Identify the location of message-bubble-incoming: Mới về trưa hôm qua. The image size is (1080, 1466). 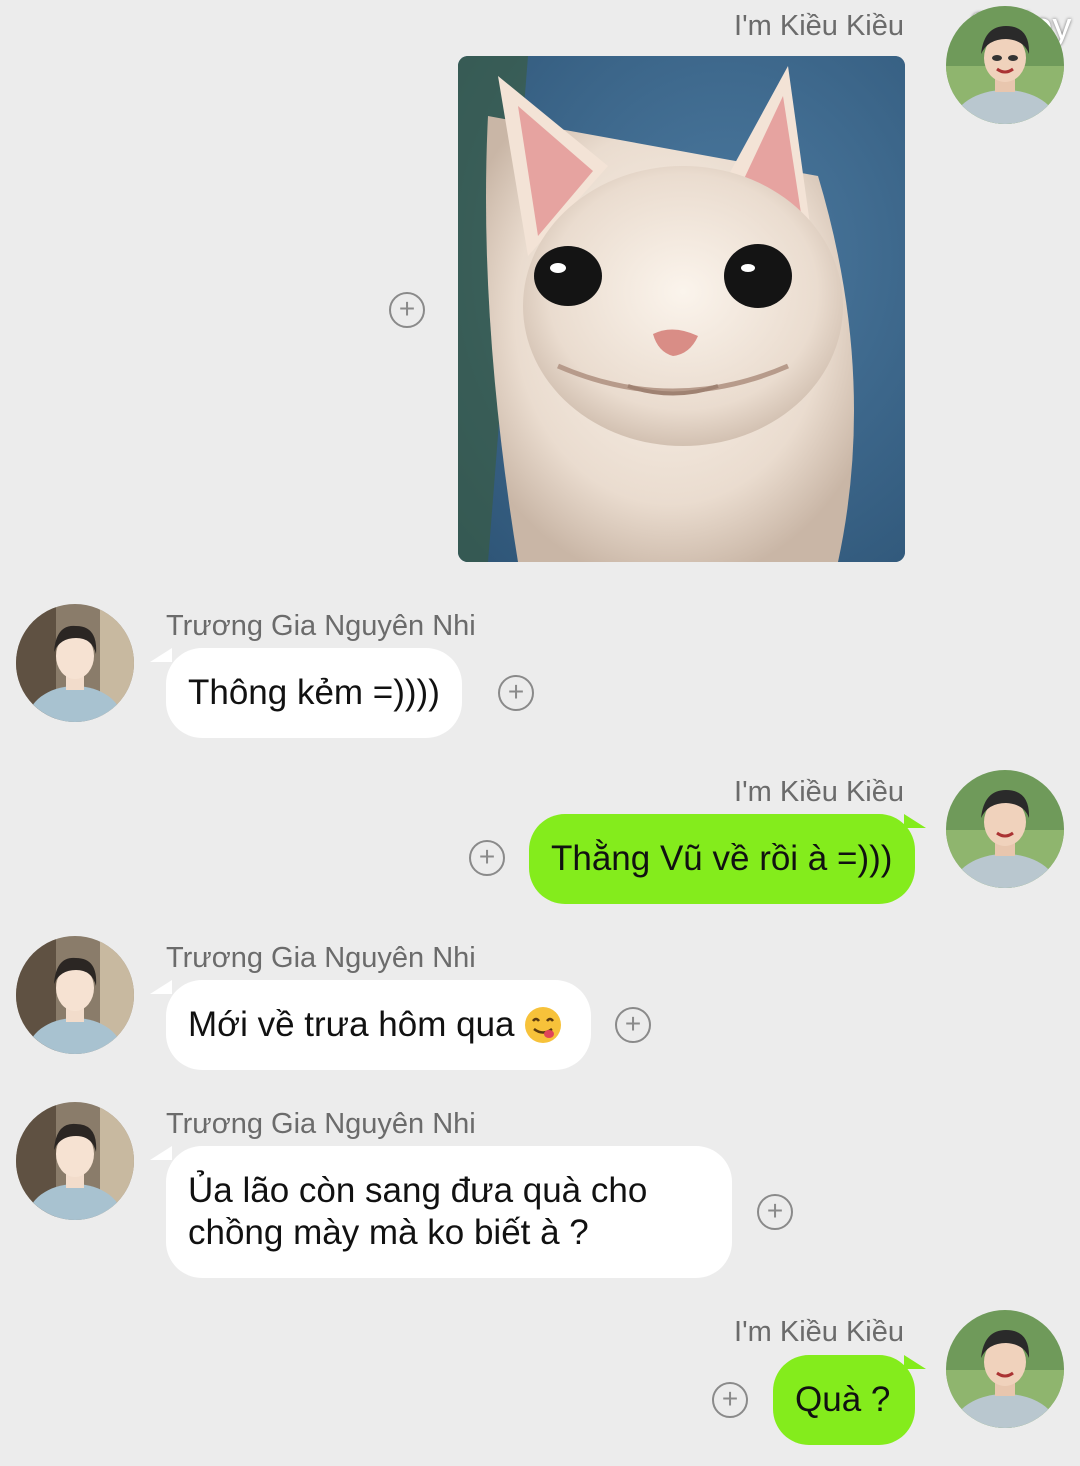
(378, 1025).